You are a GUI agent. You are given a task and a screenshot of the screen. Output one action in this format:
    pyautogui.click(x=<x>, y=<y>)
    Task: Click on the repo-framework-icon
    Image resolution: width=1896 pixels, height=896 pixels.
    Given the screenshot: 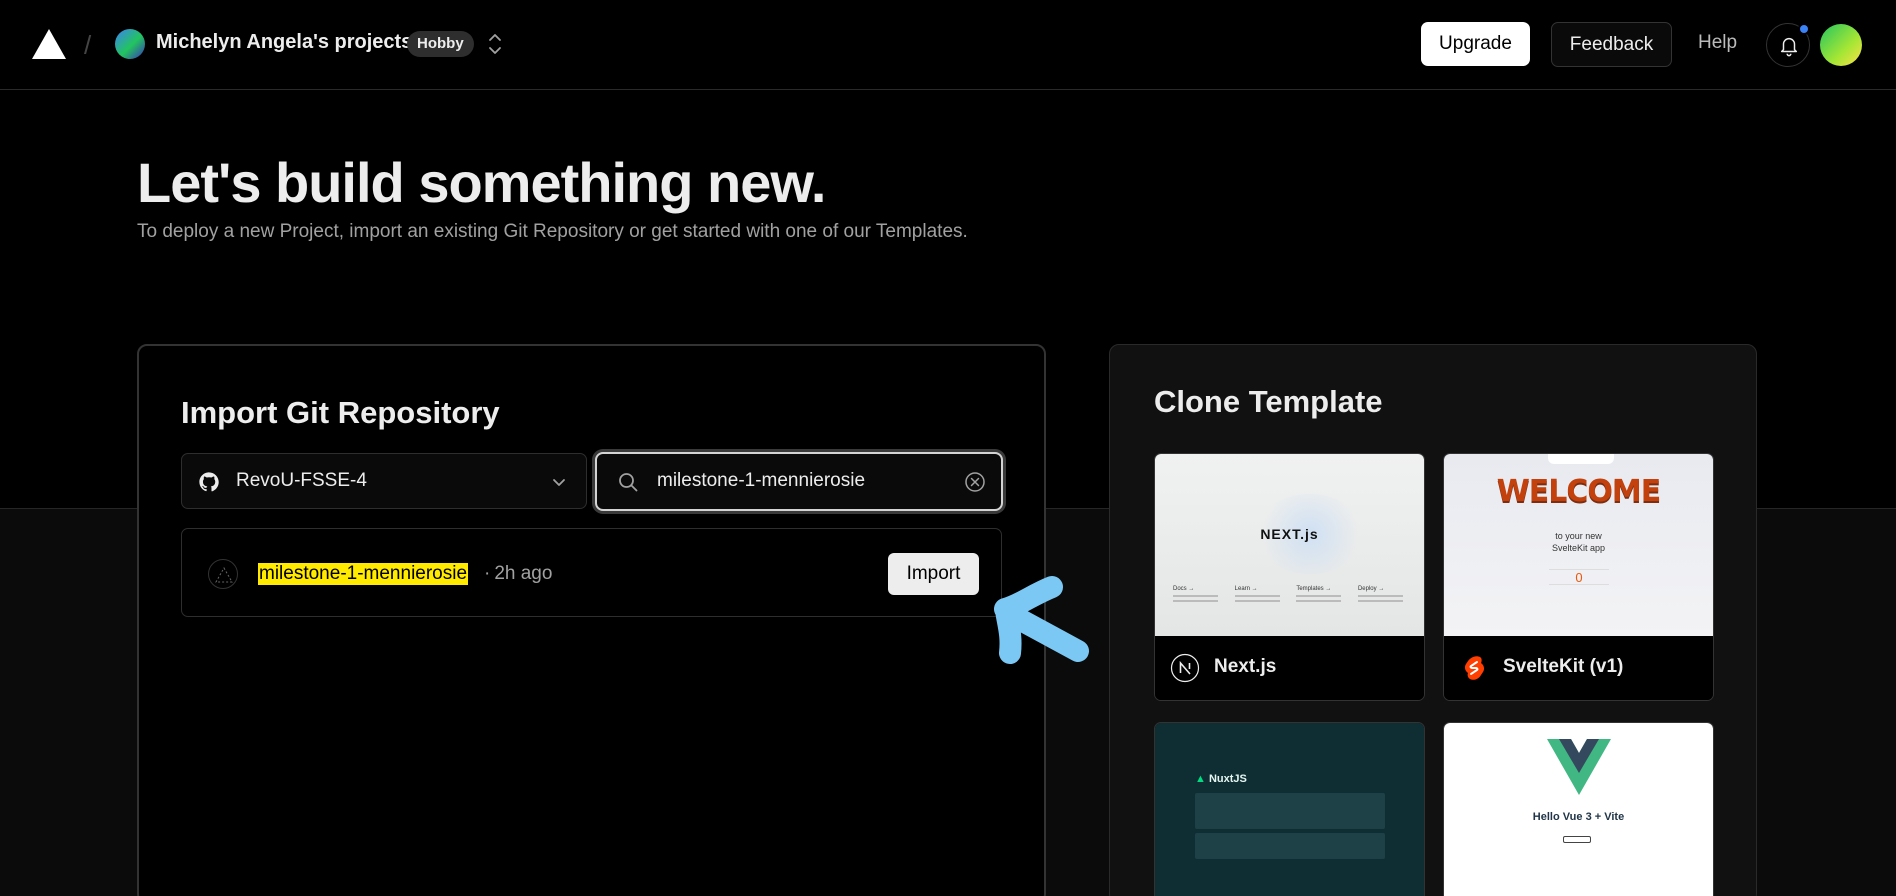 What is the action you would take?
    pyautogui.click(x=223, y=574)
    